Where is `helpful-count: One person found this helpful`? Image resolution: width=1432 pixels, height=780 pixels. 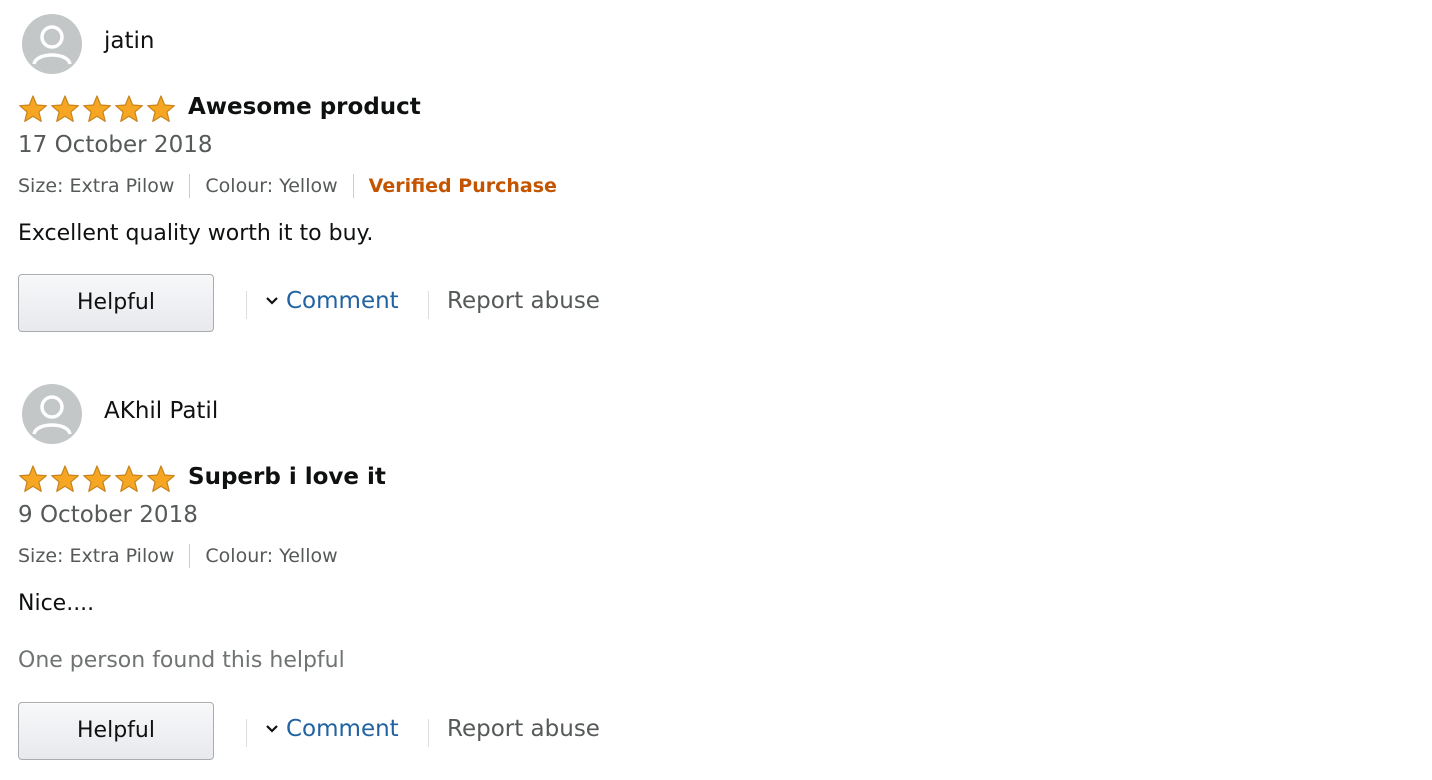 helpful-count: One person found this helpful is located at coordinates (181, 660).